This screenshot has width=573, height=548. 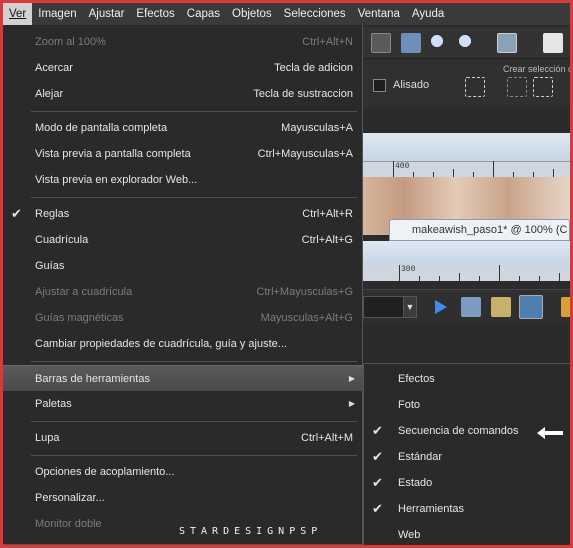 I want to click on submenu-item-foto: Foto, so click(x=467, y=405).